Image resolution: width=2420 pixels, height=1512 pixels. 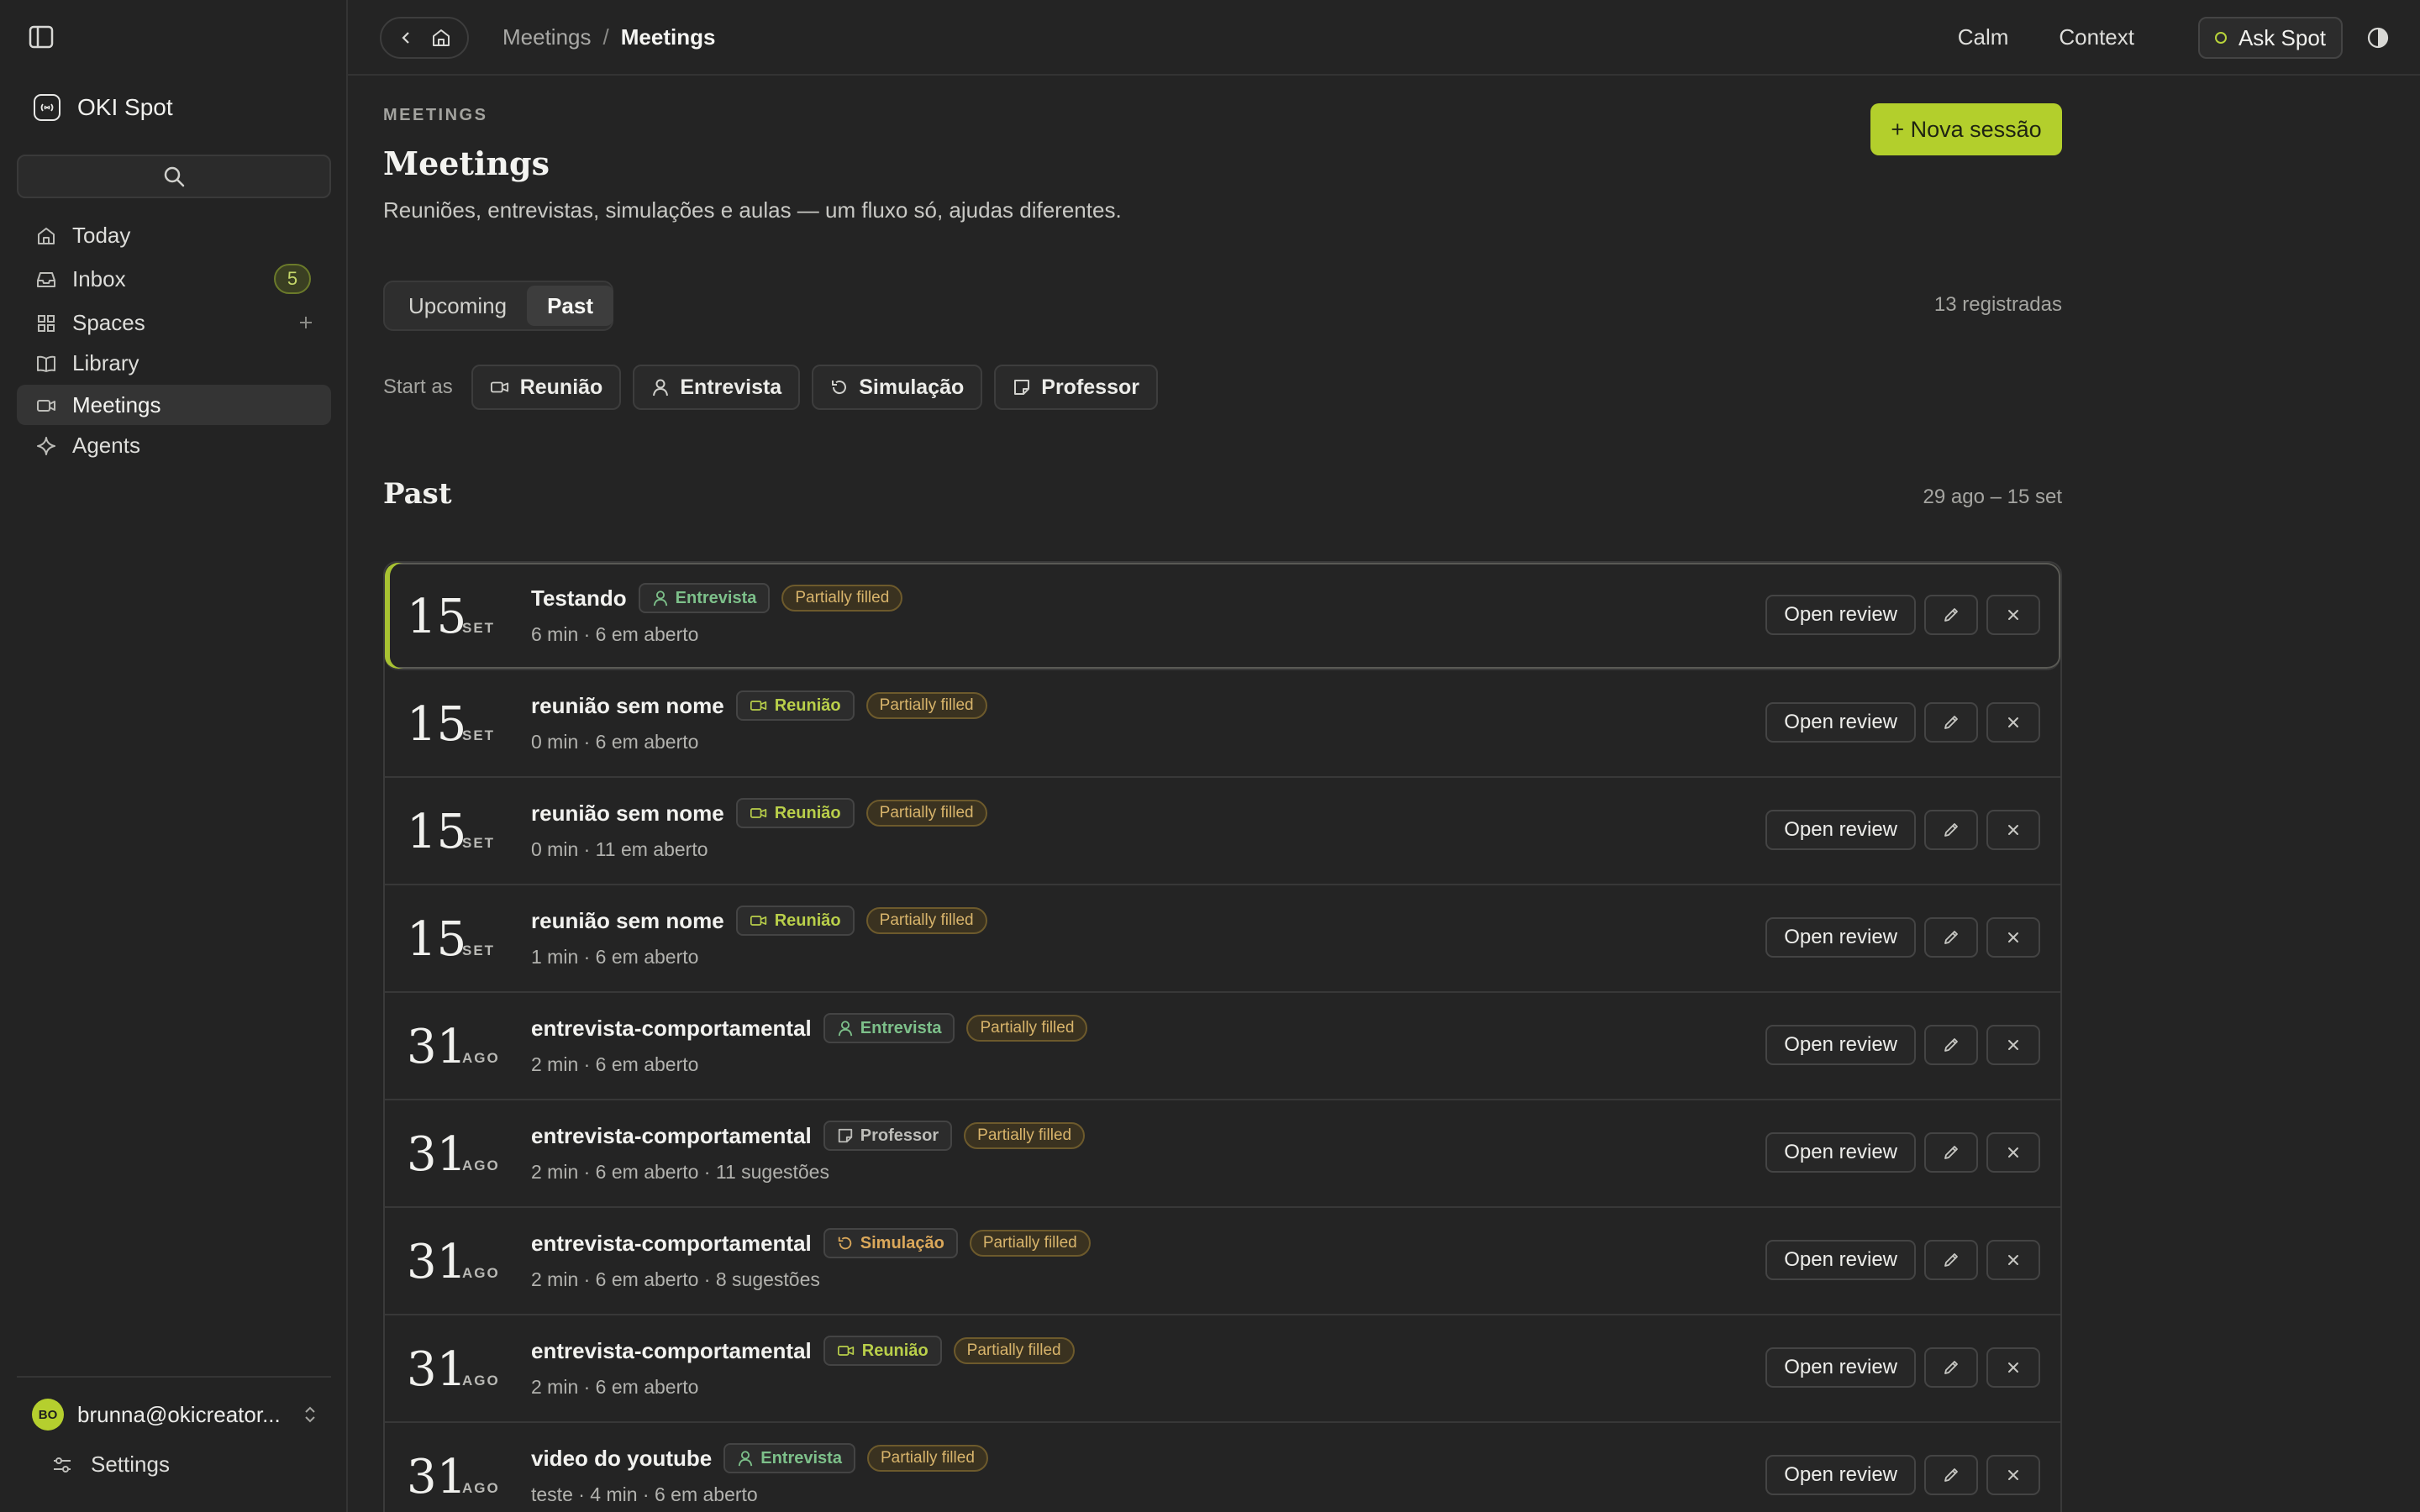 What do you see at coordinates (547, 37) in the screenshot?
I see `breadcrumb-parent: Meetings` at bounding box center [547, 37].